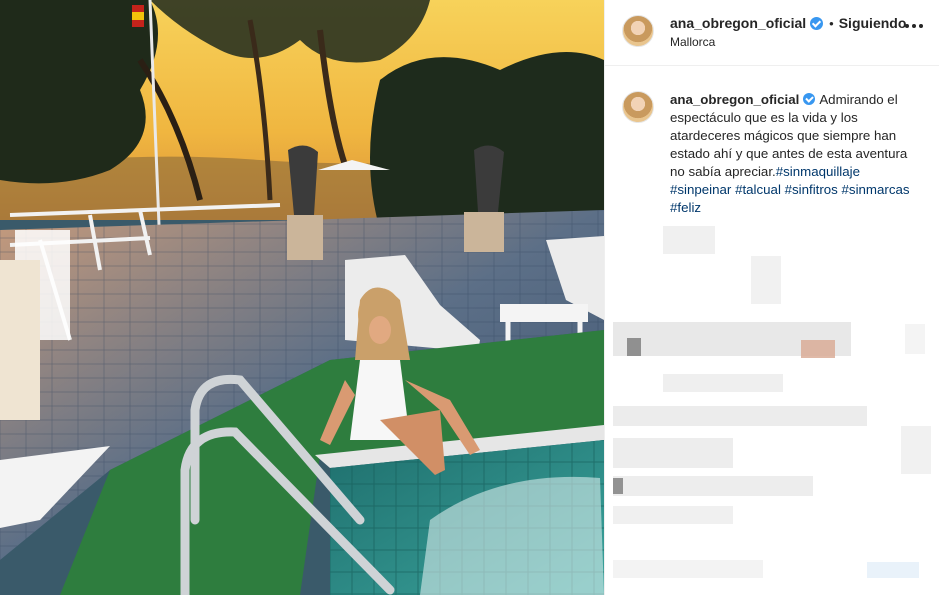  I want to click on hashtag: #feliz, so click(685, 207).